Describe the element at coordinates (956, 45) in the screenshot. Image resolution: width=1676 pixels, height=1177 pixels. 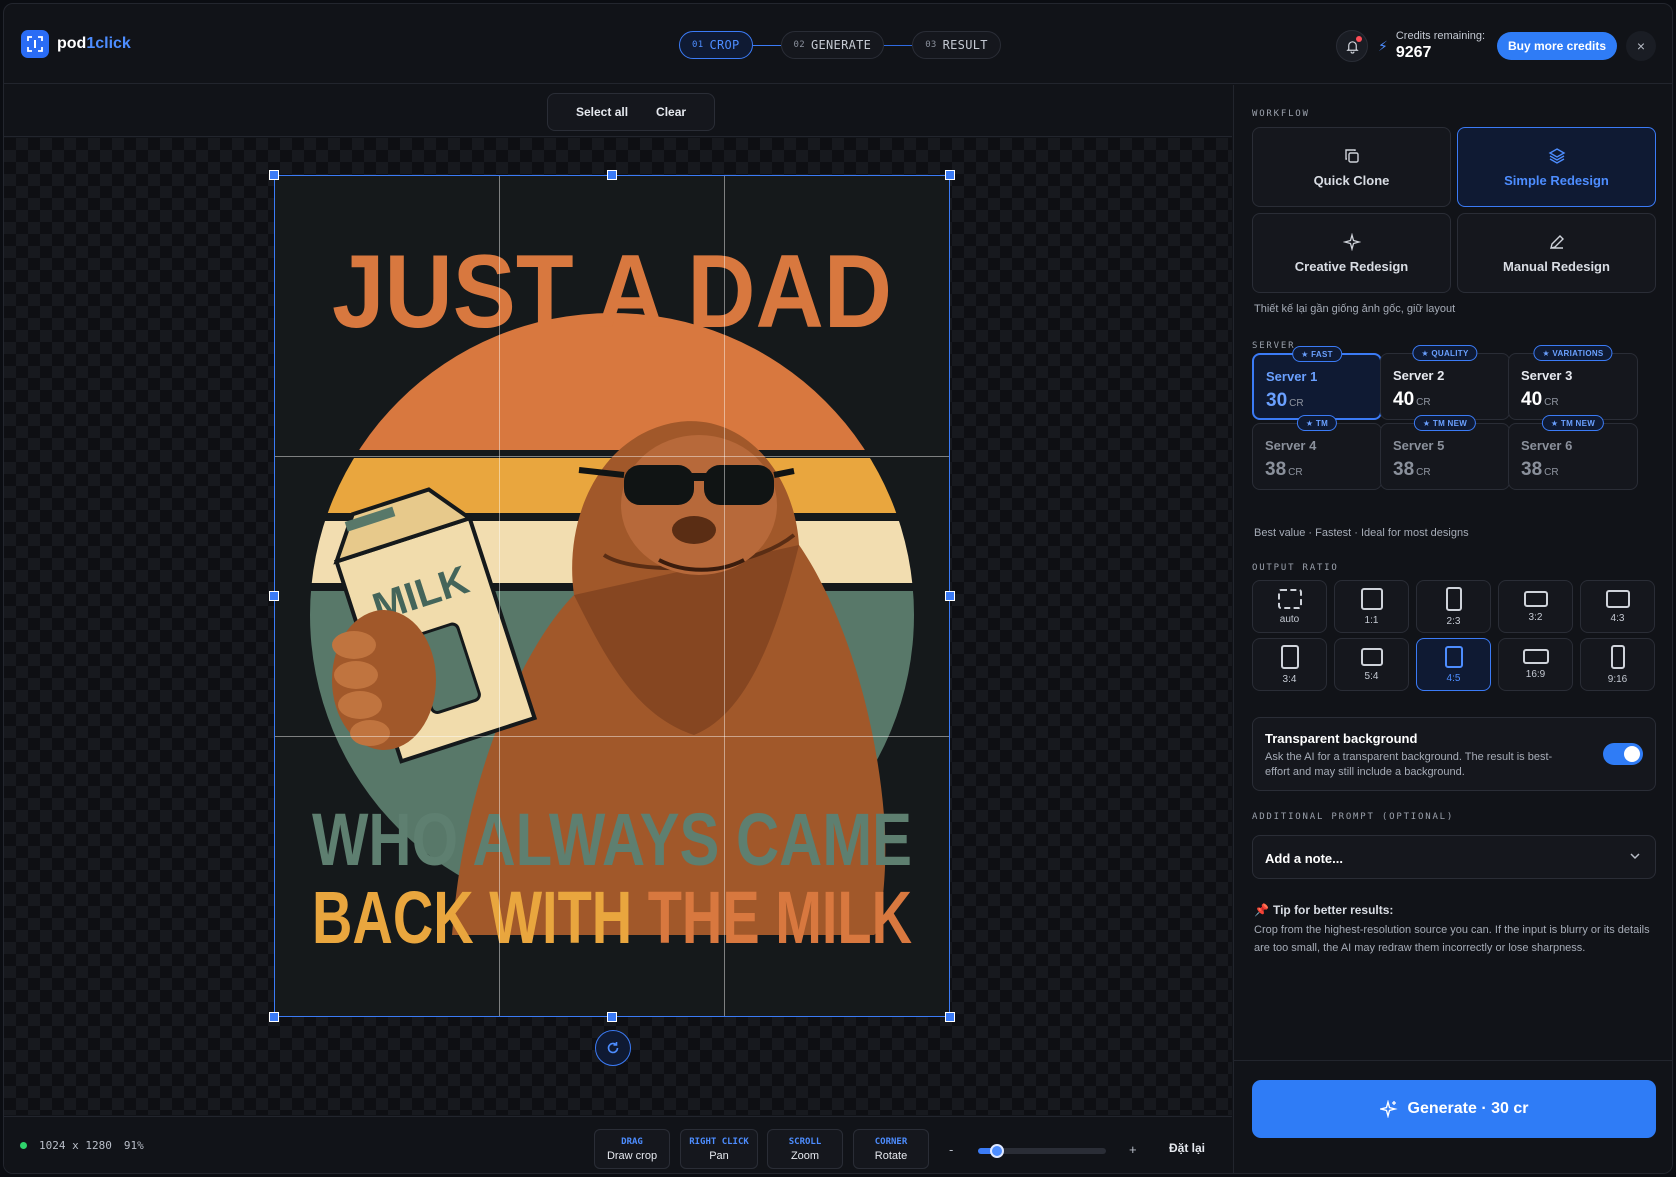
I see `step-result: 03 RESULT` at that location.